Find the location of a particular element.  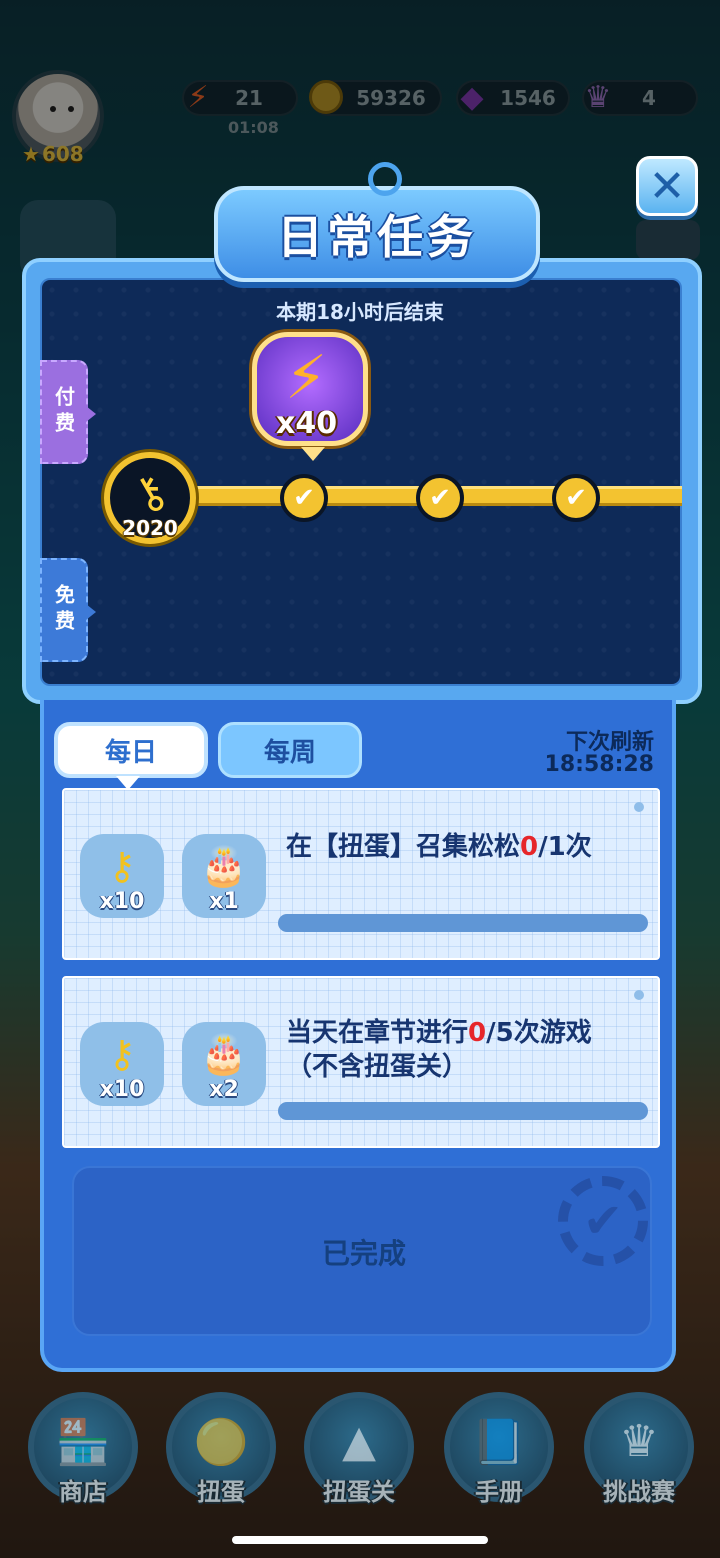

nav-gacha-level-label: 扭蛋关 is located at coordinates (359, 1492).